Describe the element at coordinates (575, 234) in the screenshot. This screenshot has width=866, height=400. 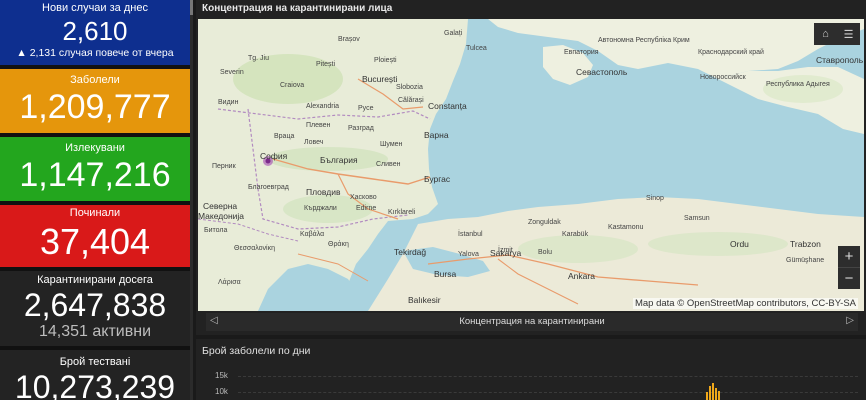
I see `map-label-karabuk: Karabük` at that location.